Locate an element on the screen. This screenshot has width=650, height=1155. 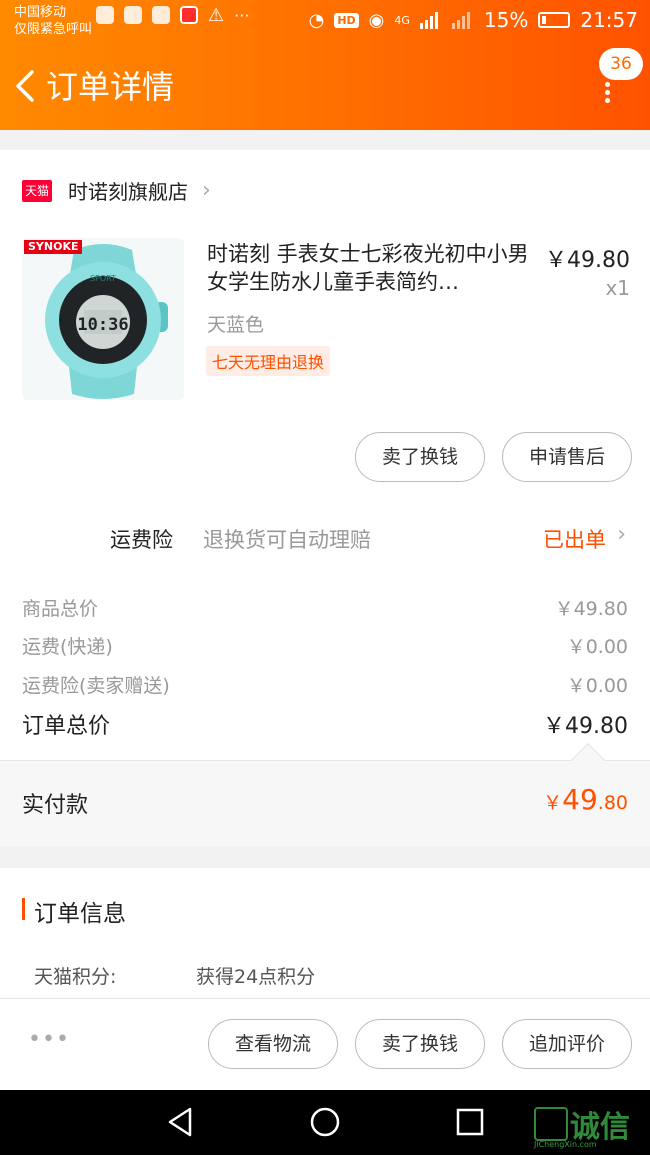
sell-for-cash-bottom-button: 卖了换钱 is located at coordinates (420, 1044).